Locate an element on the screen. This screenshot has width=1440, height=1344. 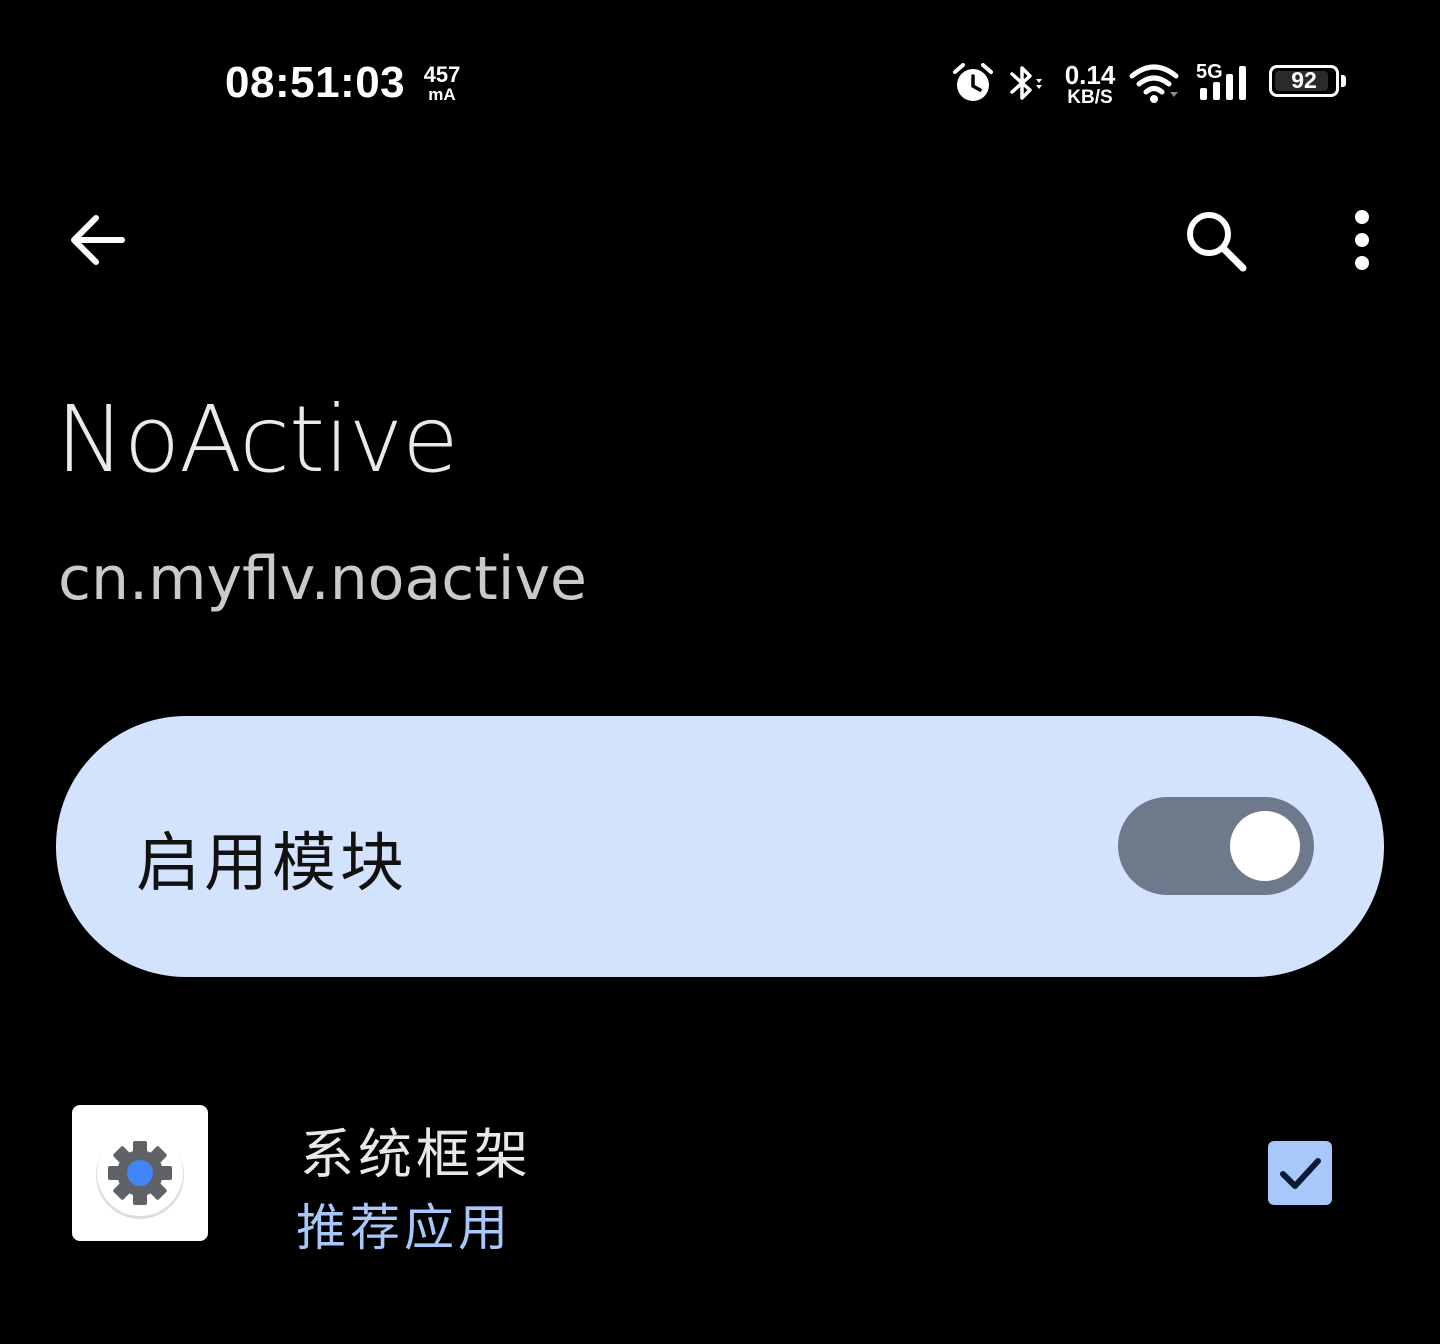
app-icon is located at coordinates (140, 1173).